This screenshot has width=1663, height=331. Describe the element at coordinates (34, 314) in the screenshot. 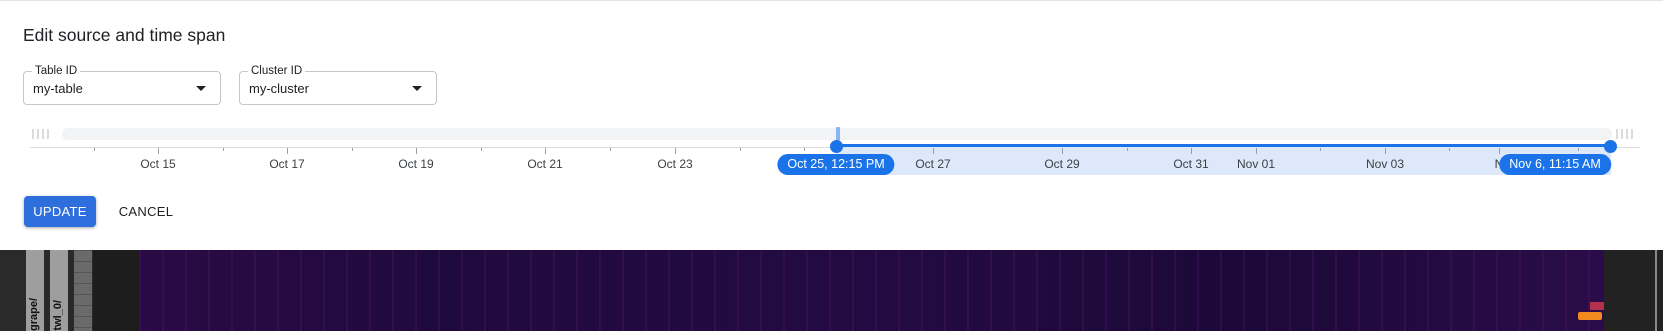

I see `row-label-text: grape/` at that location.